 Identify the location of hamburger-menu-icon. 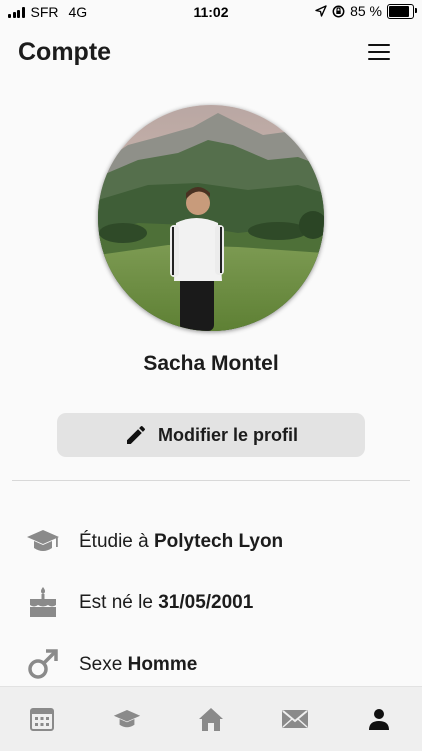
(379, 52).